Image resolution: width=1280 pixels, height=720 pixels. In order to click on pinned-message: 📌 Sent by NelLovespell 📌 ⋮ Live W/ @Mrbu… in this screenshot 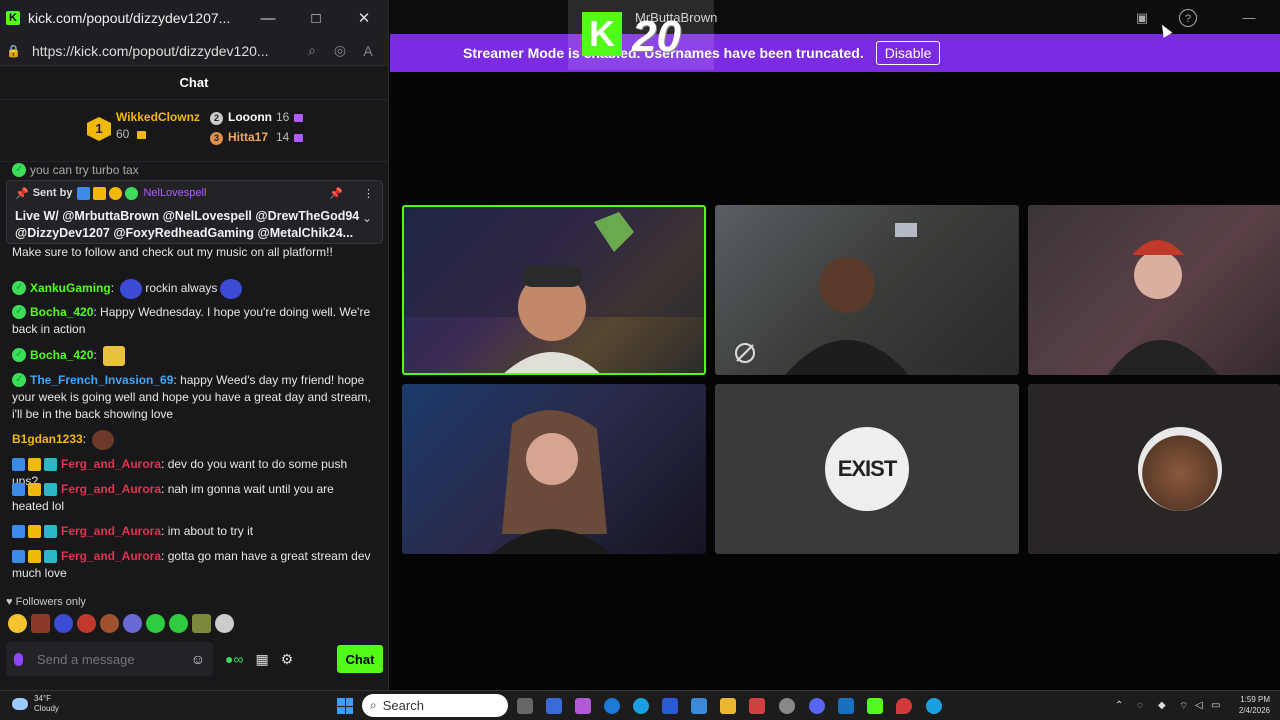, I will do `click(194, 212)`.